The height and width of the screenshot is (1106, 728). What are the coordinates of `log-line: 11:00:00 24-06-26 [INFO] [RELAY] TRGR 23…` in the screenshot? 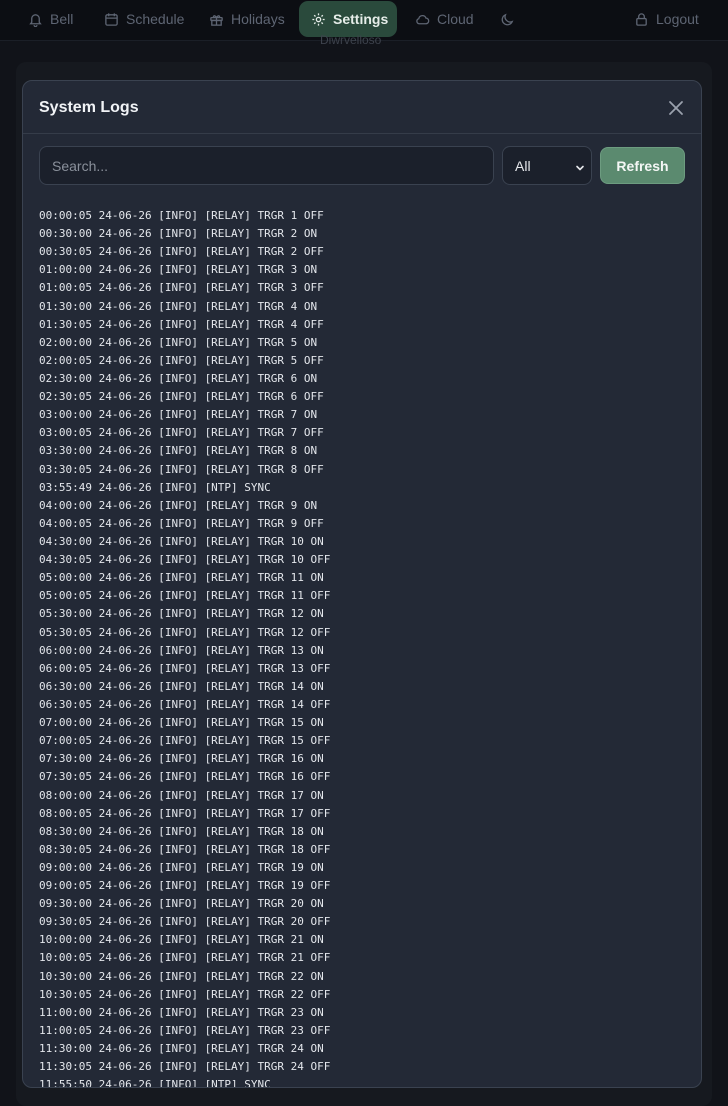 It's located at (181, 1012).